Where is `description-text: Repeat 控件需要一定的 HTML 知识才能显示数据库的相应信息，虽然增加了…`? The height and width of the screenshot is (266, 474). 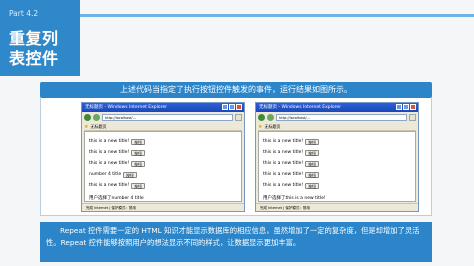
description-text: Repeat 控件需要一定的 HTML 知识才能显示数据库的相应信息，虽然增加了… is located at coordinates (233, 236).